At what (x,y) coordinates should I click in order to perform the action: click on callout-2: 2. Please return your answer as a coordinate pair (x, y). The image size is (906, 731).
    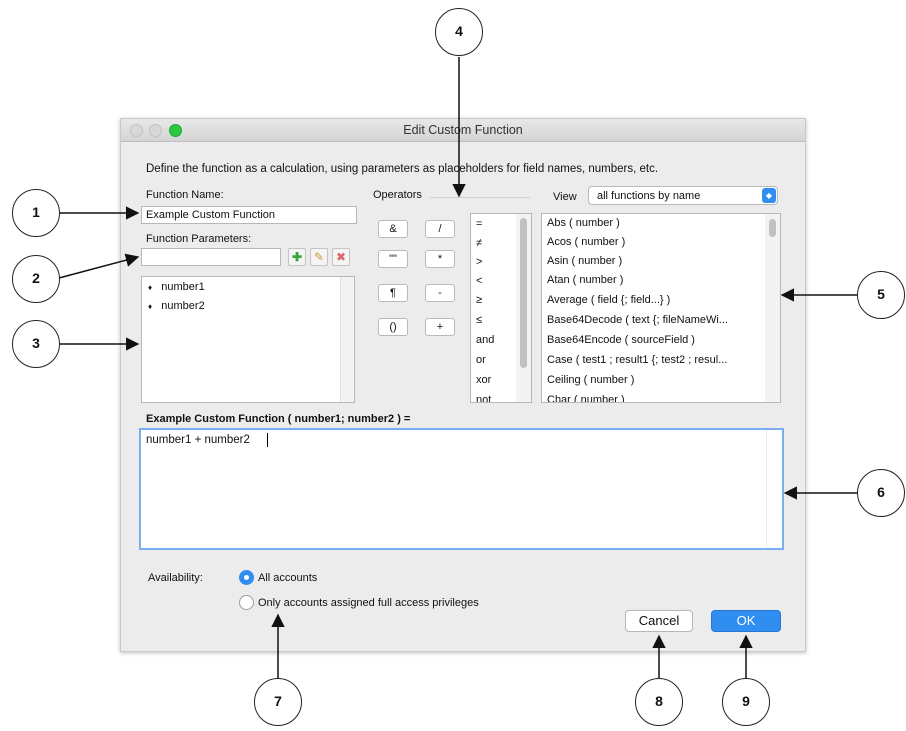
    Looking at the image, I should click on (36, 279).